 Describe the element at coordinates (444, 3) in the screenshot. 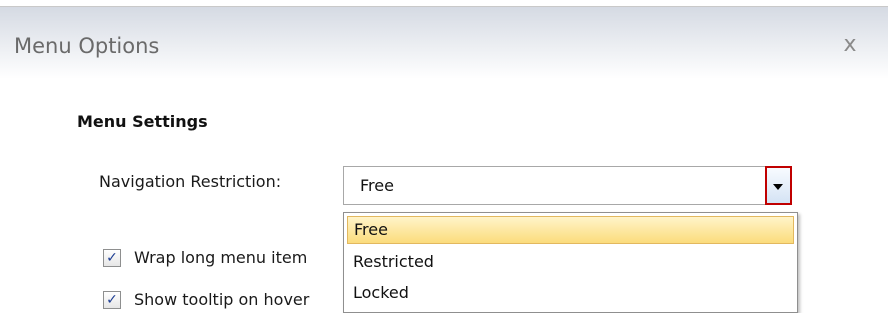

I see `top-strip` at that location.